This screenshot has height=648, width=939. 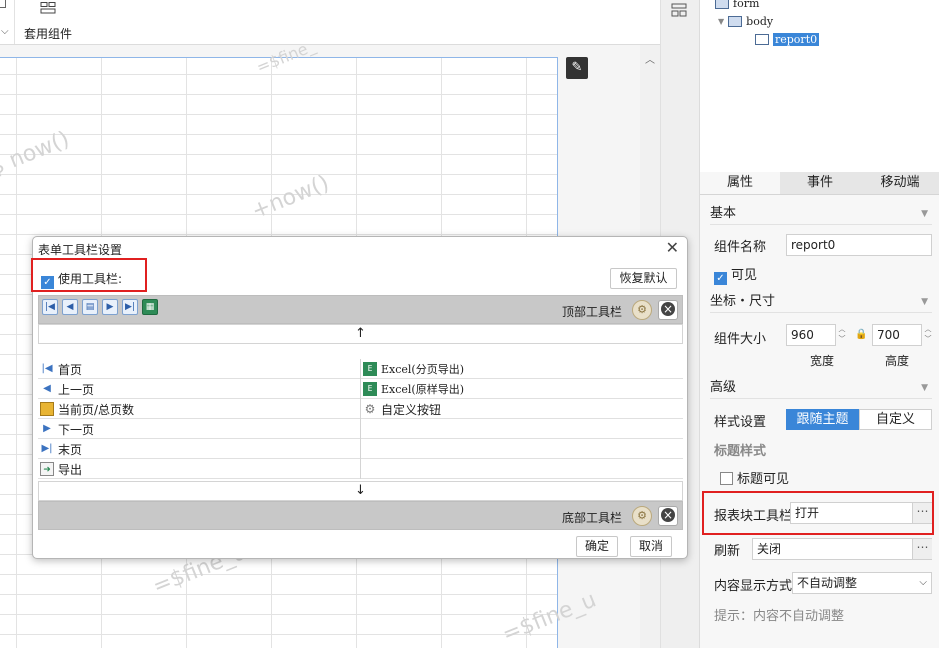 I want to click on item-excel-original: E Excel(原样导出), so click(x=521, y=389).